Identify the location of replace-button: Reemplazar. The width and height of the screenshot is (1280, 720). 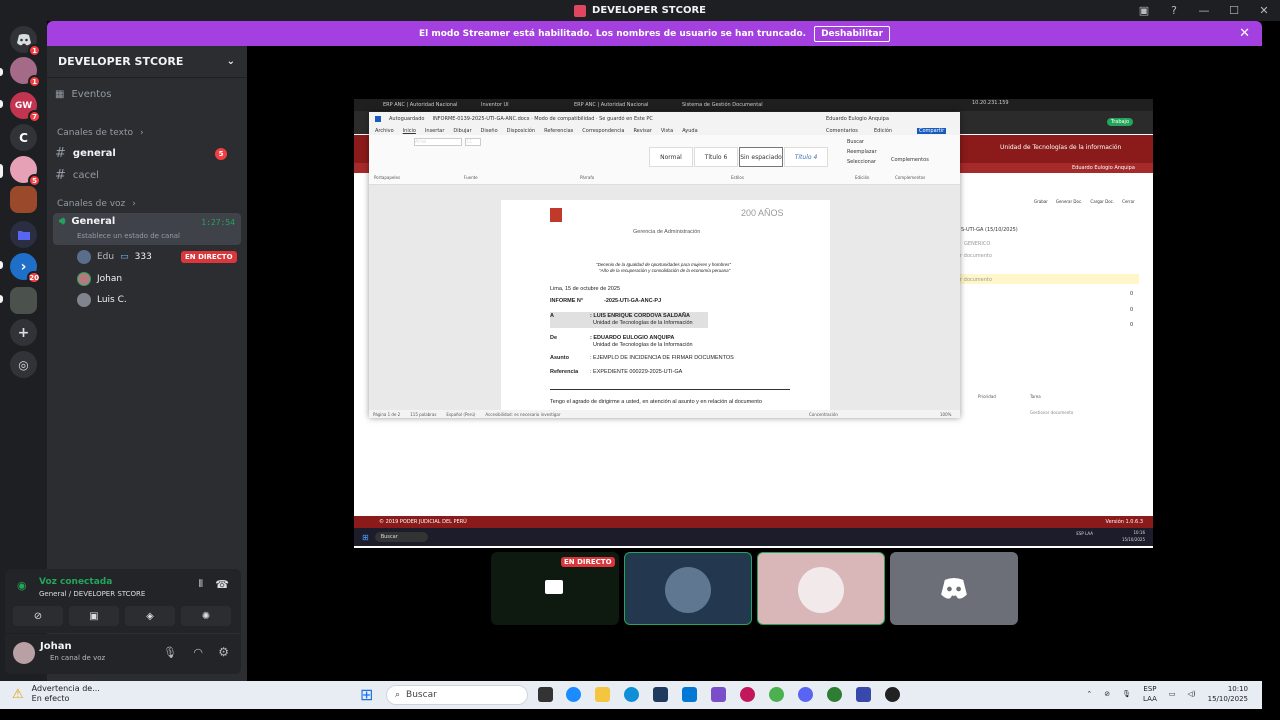
(862, 152).